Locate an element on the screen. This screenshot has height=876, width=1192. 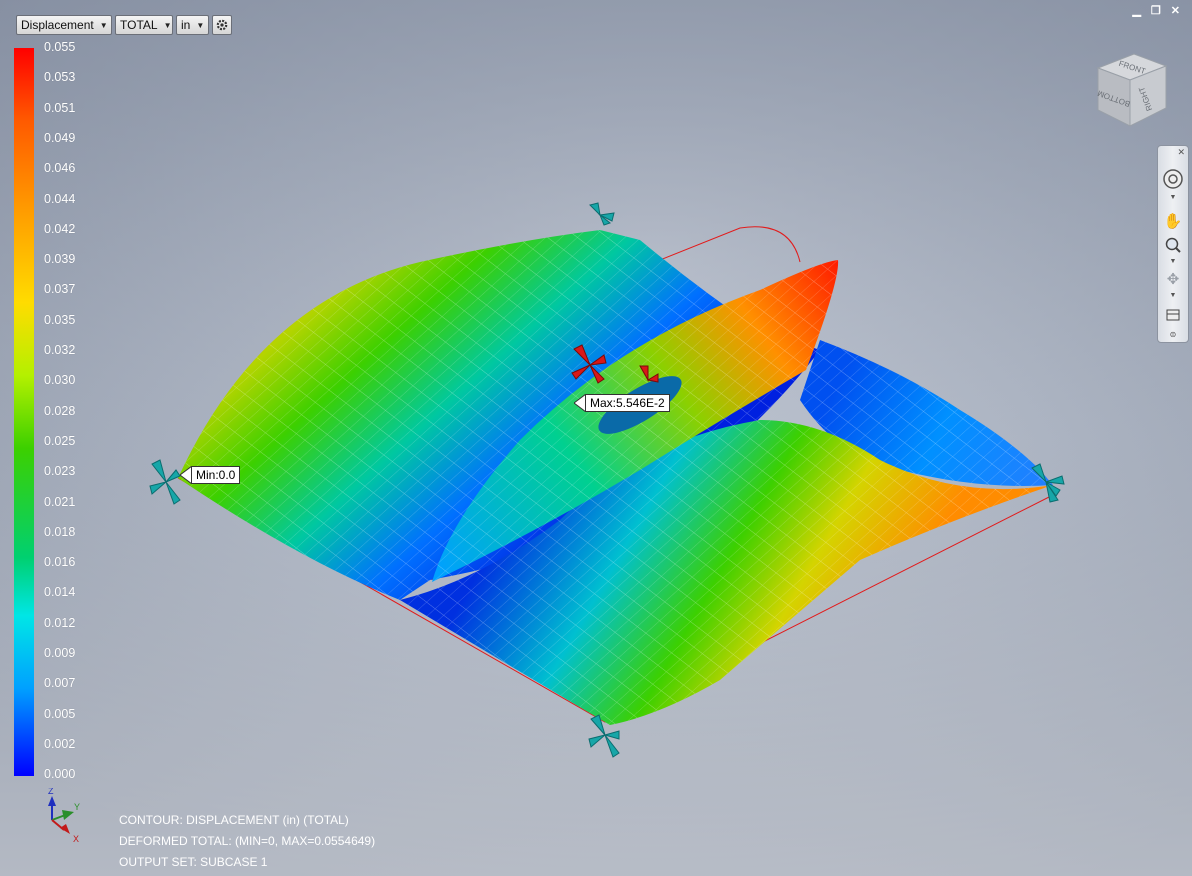
info-contour: CONTOUR: DISPLACEMENT (in) (TOTAL) is located at coordinates (234, 820).